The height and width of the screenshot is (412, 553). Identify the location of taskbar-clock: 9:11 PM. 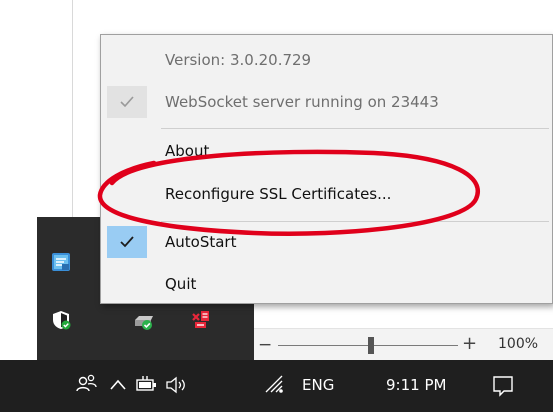
(416, 385).